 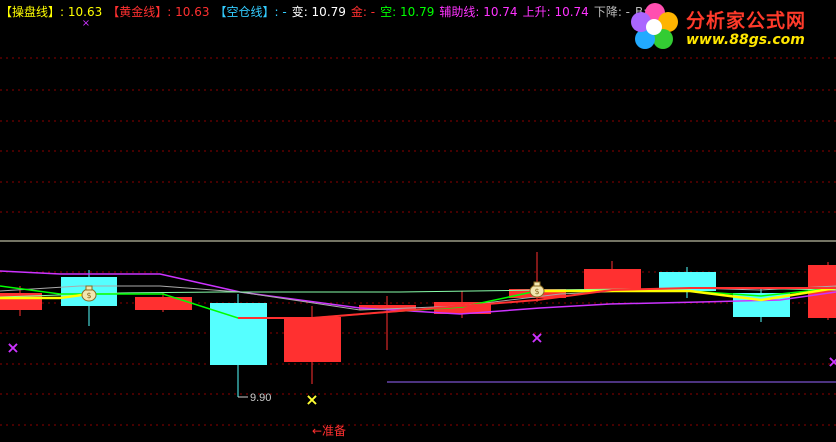 I want to click on money-bag-icon: $, so click(x=537, y=289).